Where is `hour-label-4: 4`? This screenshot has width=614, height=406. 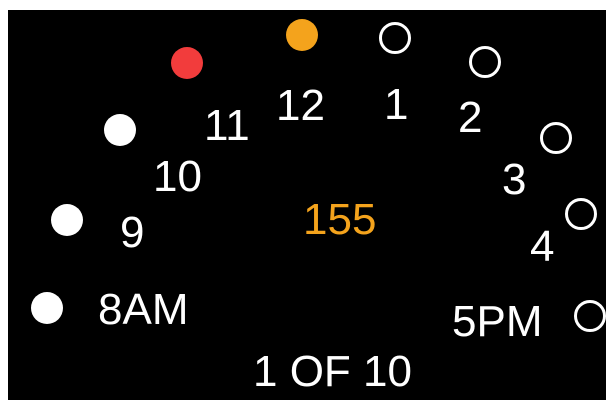
hour-label-4: 4 is located at coordinates (542, 246).